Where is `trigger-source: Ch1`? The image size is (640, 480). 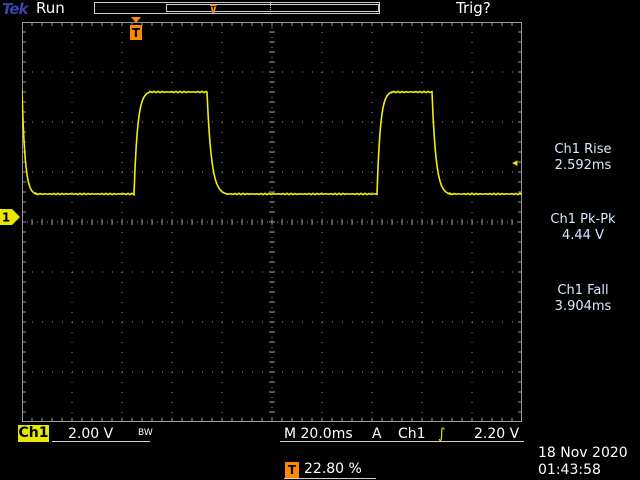
trigger-source: Ch1 is located at coordinates (412, 434).